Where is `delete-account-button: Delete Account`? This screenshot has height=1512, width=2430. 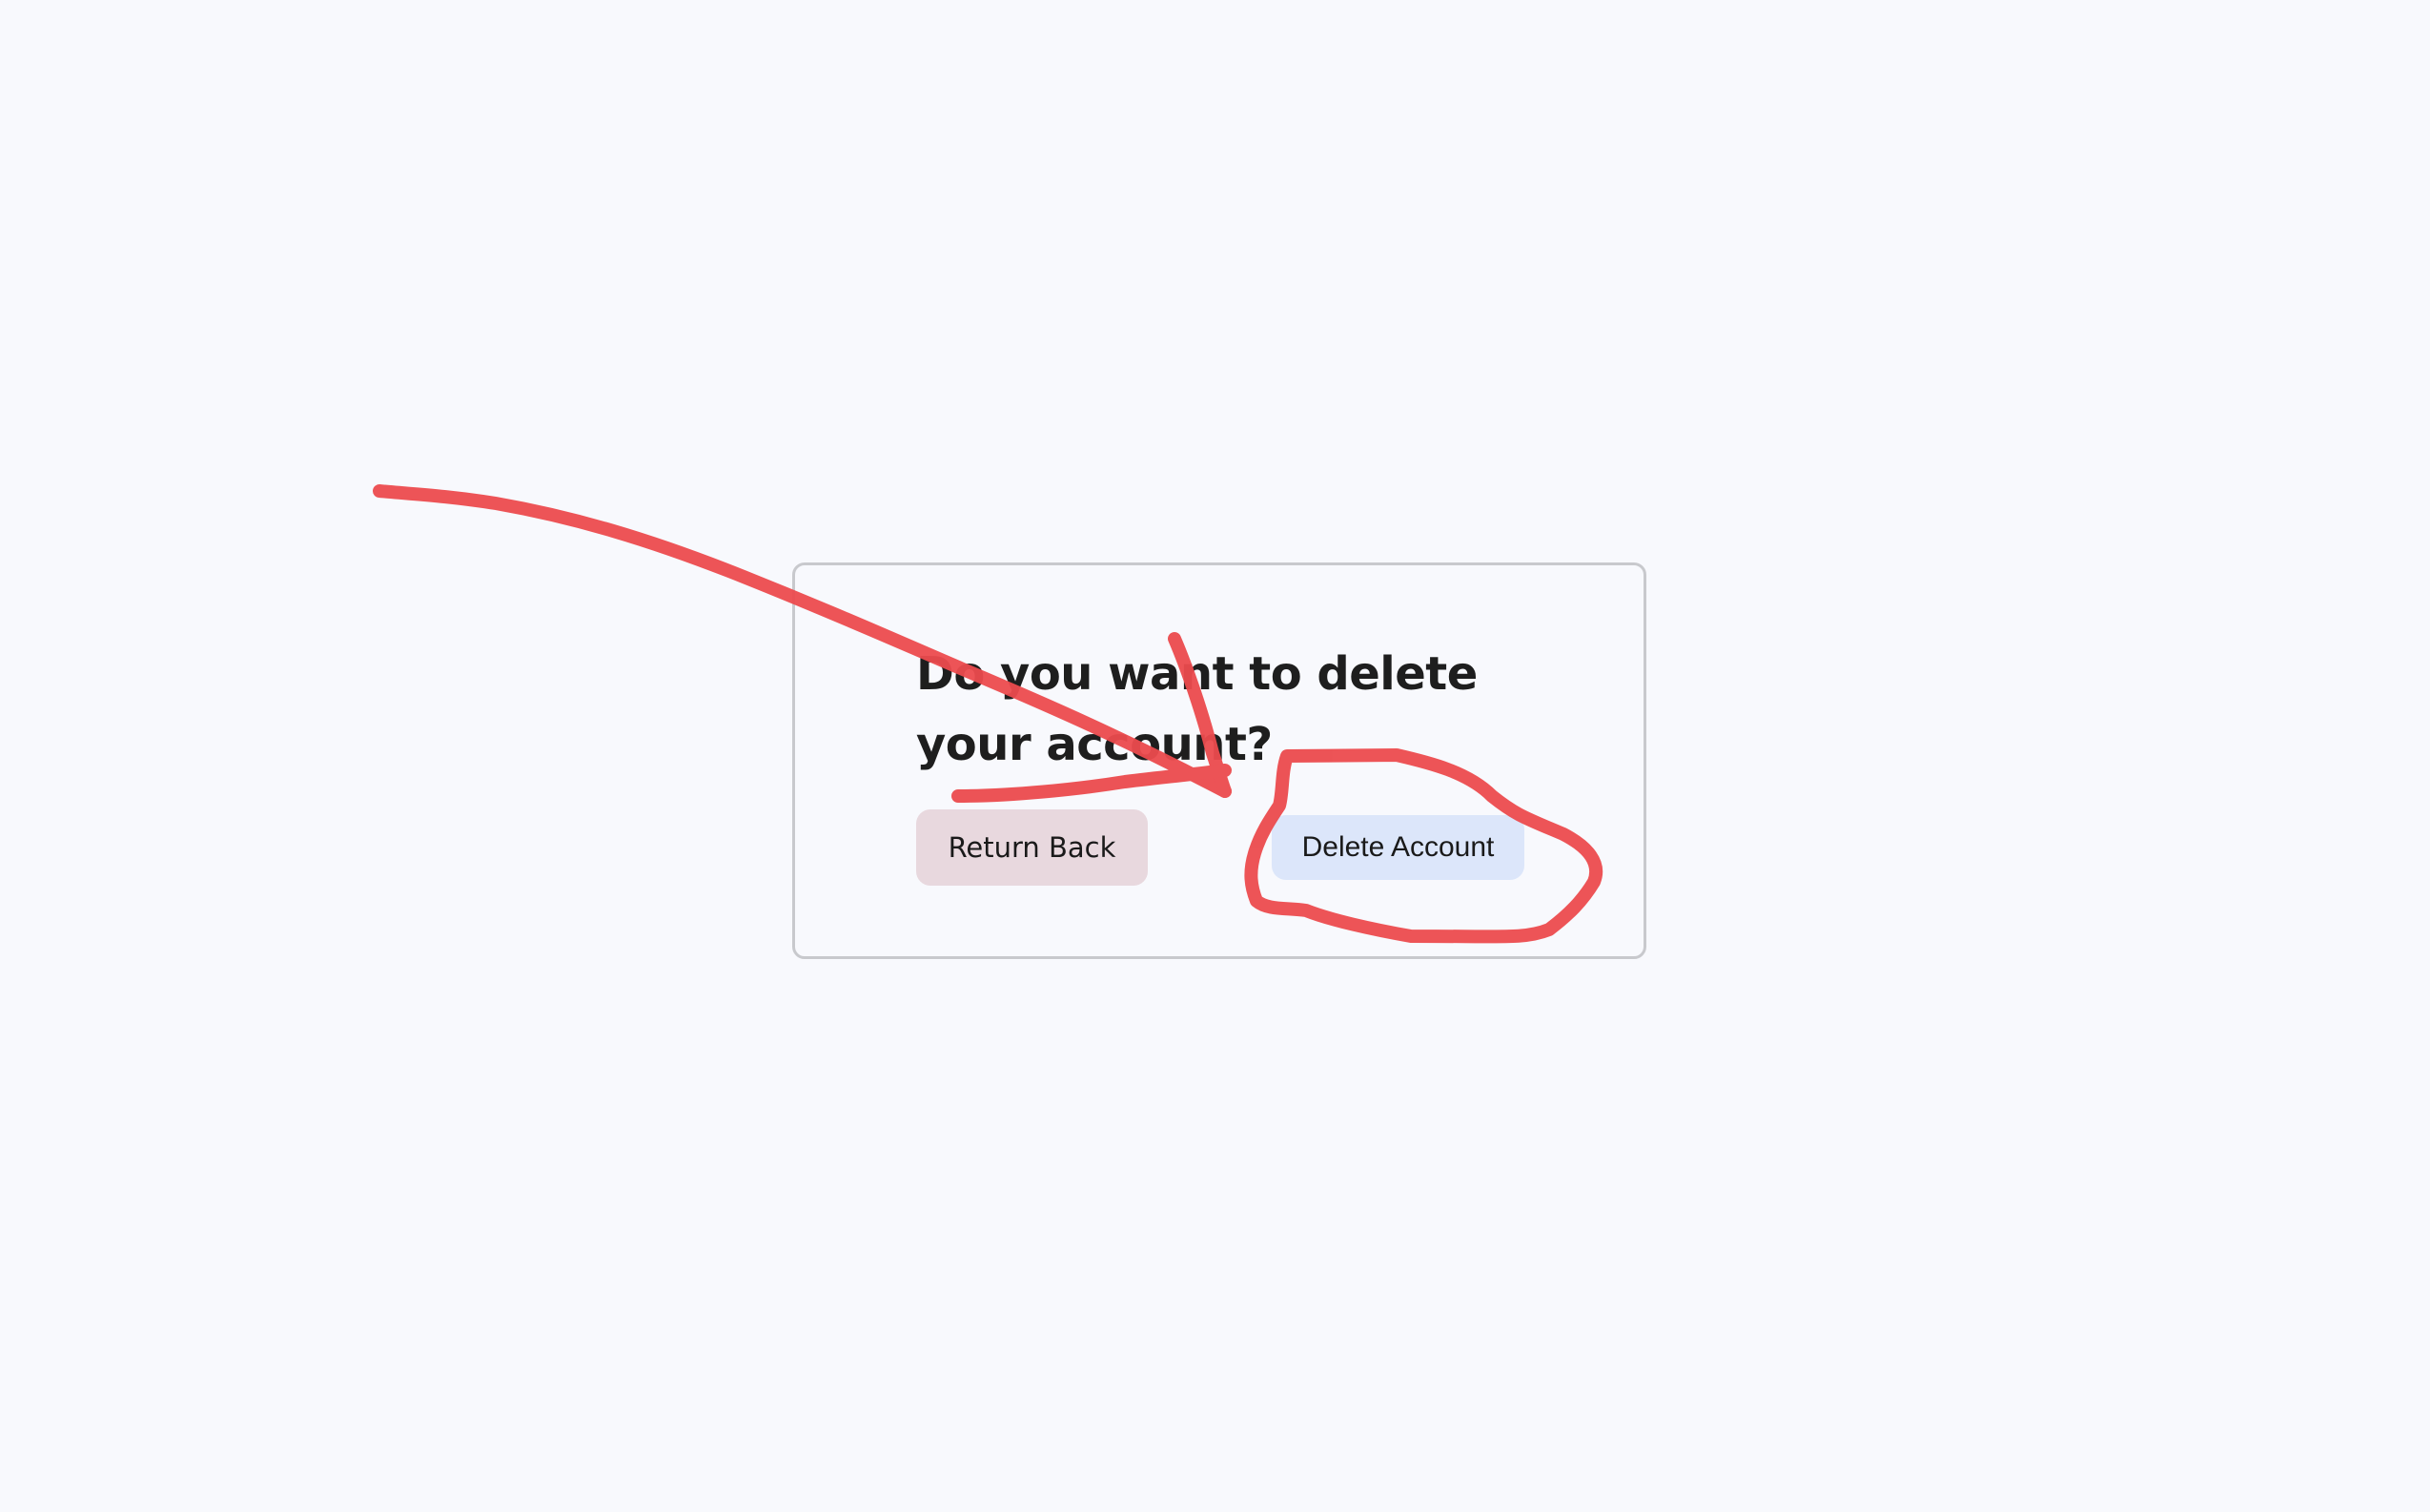
delete-account-button: Delete Account is located at coordinates (1398, 847).